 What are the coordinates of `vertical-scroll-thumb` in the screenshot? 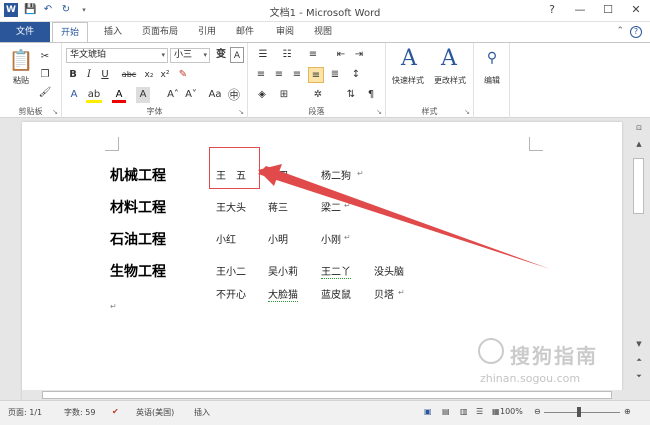 It's located at (638, 186).